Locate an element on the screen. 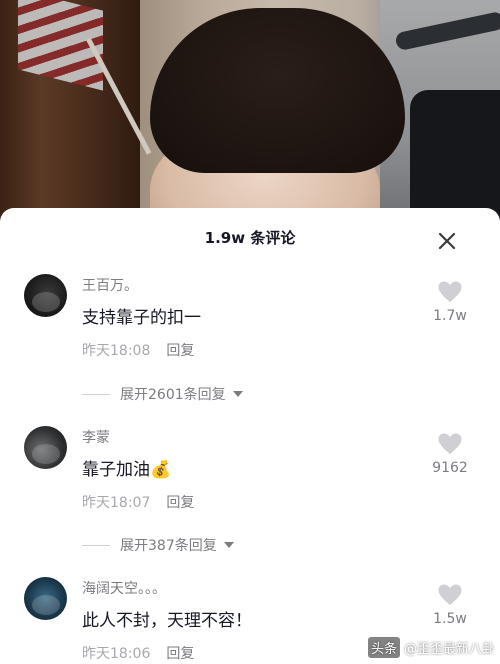  comment-text: 此人不封，天理不容！ is located at coordinates (167, 621).